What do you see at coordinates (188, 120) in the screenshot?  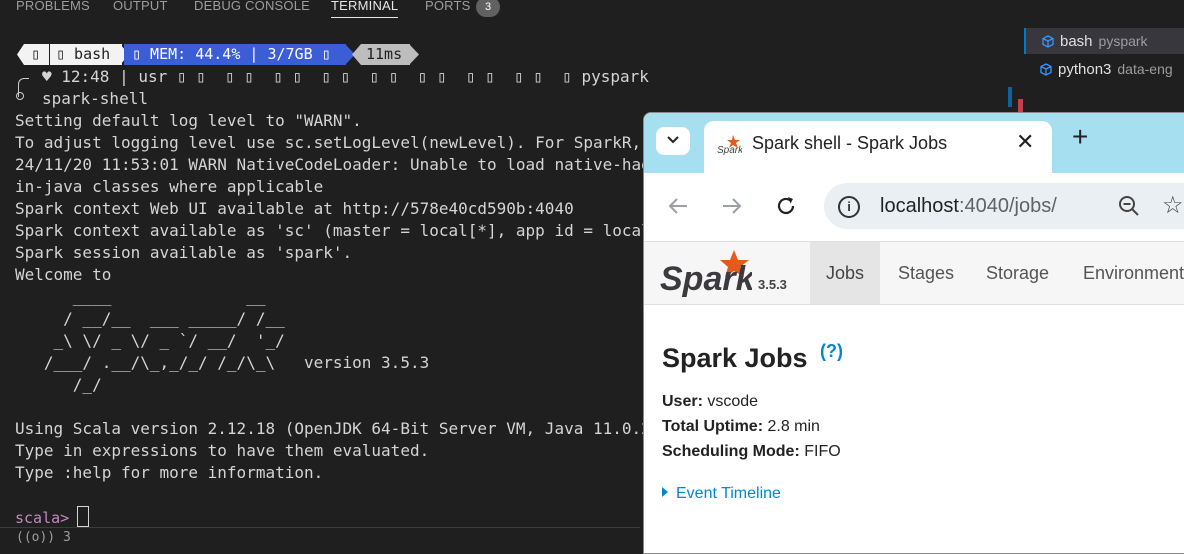 I see `terminal-line: Setting default log level to "WARN".` at bounding box center [188, 120].